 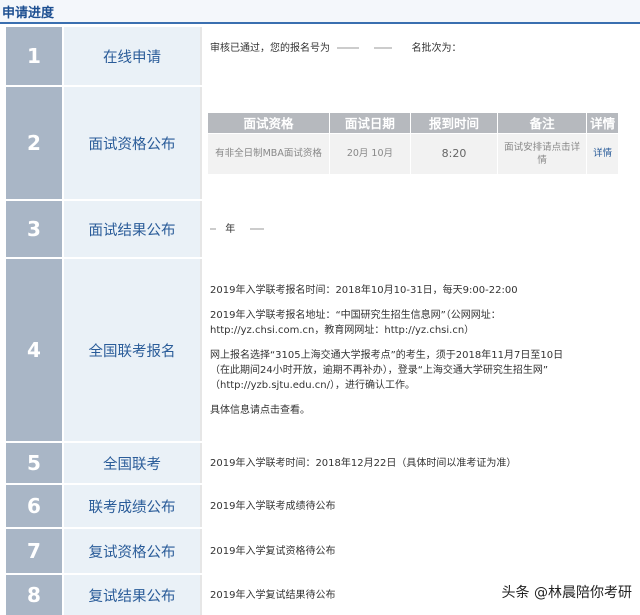 What do you see at coordinates (363, 463) in the screenshot?
I see `exam-time: 2019年入学联考时间：2018年12月22日（具体时间以准考证为准）` at bounding box center [363, 463].